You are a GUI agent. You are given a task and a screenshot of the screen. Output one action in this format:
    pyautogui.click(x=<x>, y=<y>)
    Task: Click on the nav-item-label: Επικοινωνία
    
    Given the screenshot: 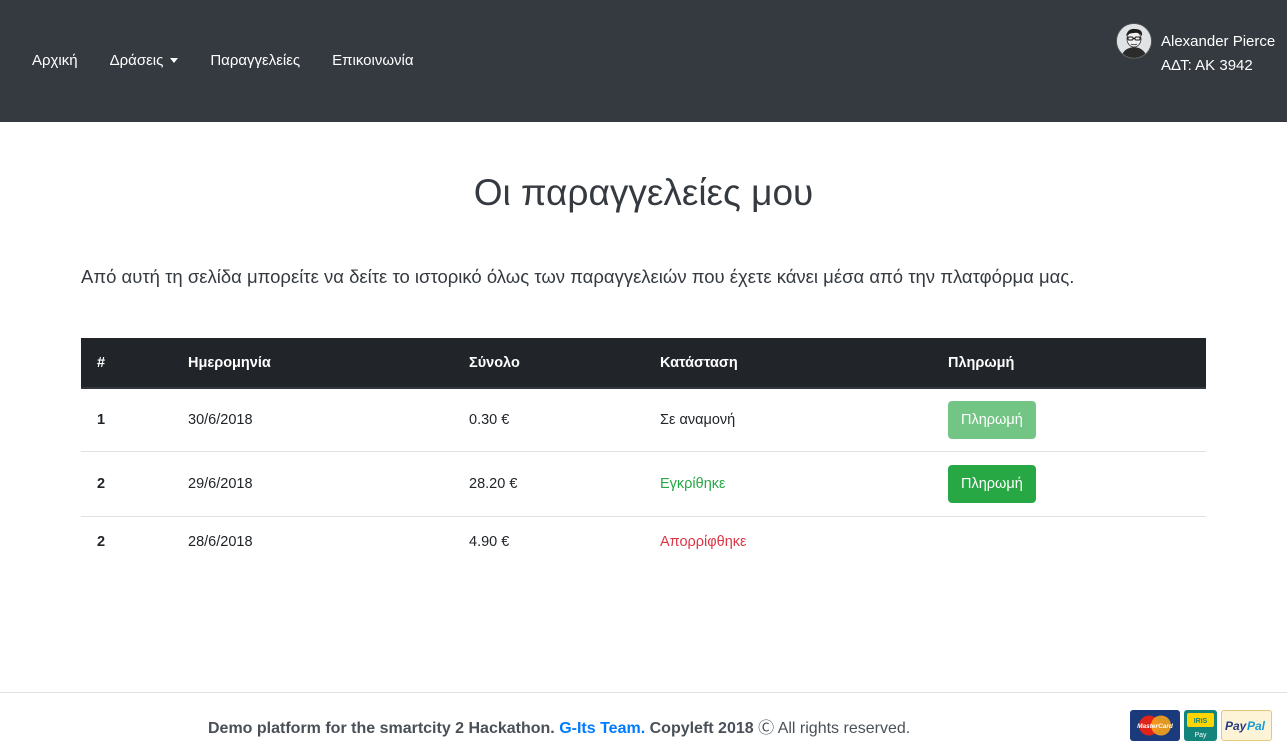 What is the action you would take?
    pyautogui.click(x=373, y=60)
    